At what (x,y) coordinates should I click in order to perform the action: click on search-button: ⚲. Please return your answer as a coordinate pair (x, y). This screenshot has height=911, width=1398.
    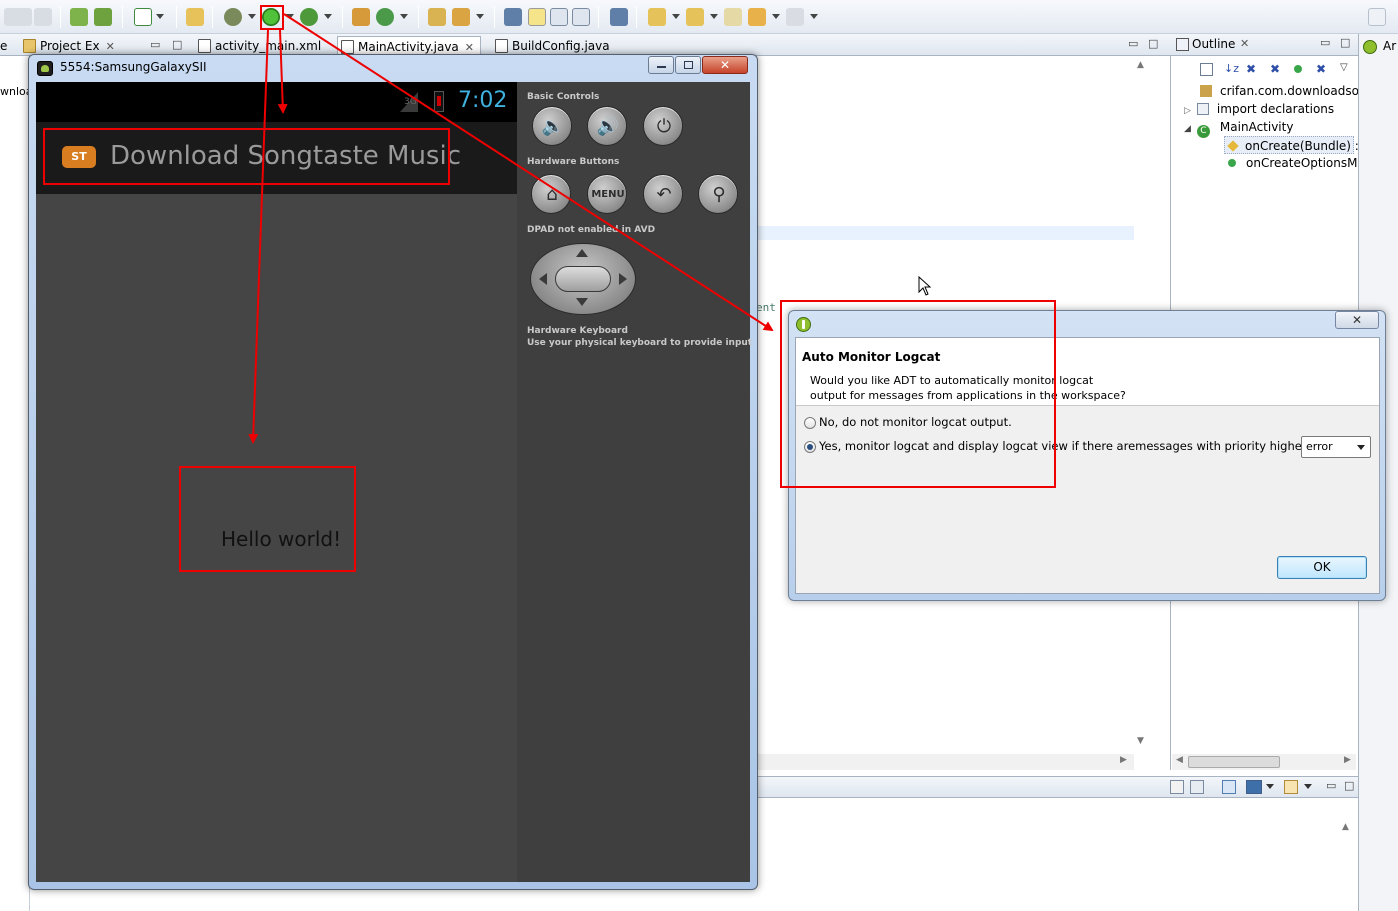
    Looking at the image, I should click on (718, 194).